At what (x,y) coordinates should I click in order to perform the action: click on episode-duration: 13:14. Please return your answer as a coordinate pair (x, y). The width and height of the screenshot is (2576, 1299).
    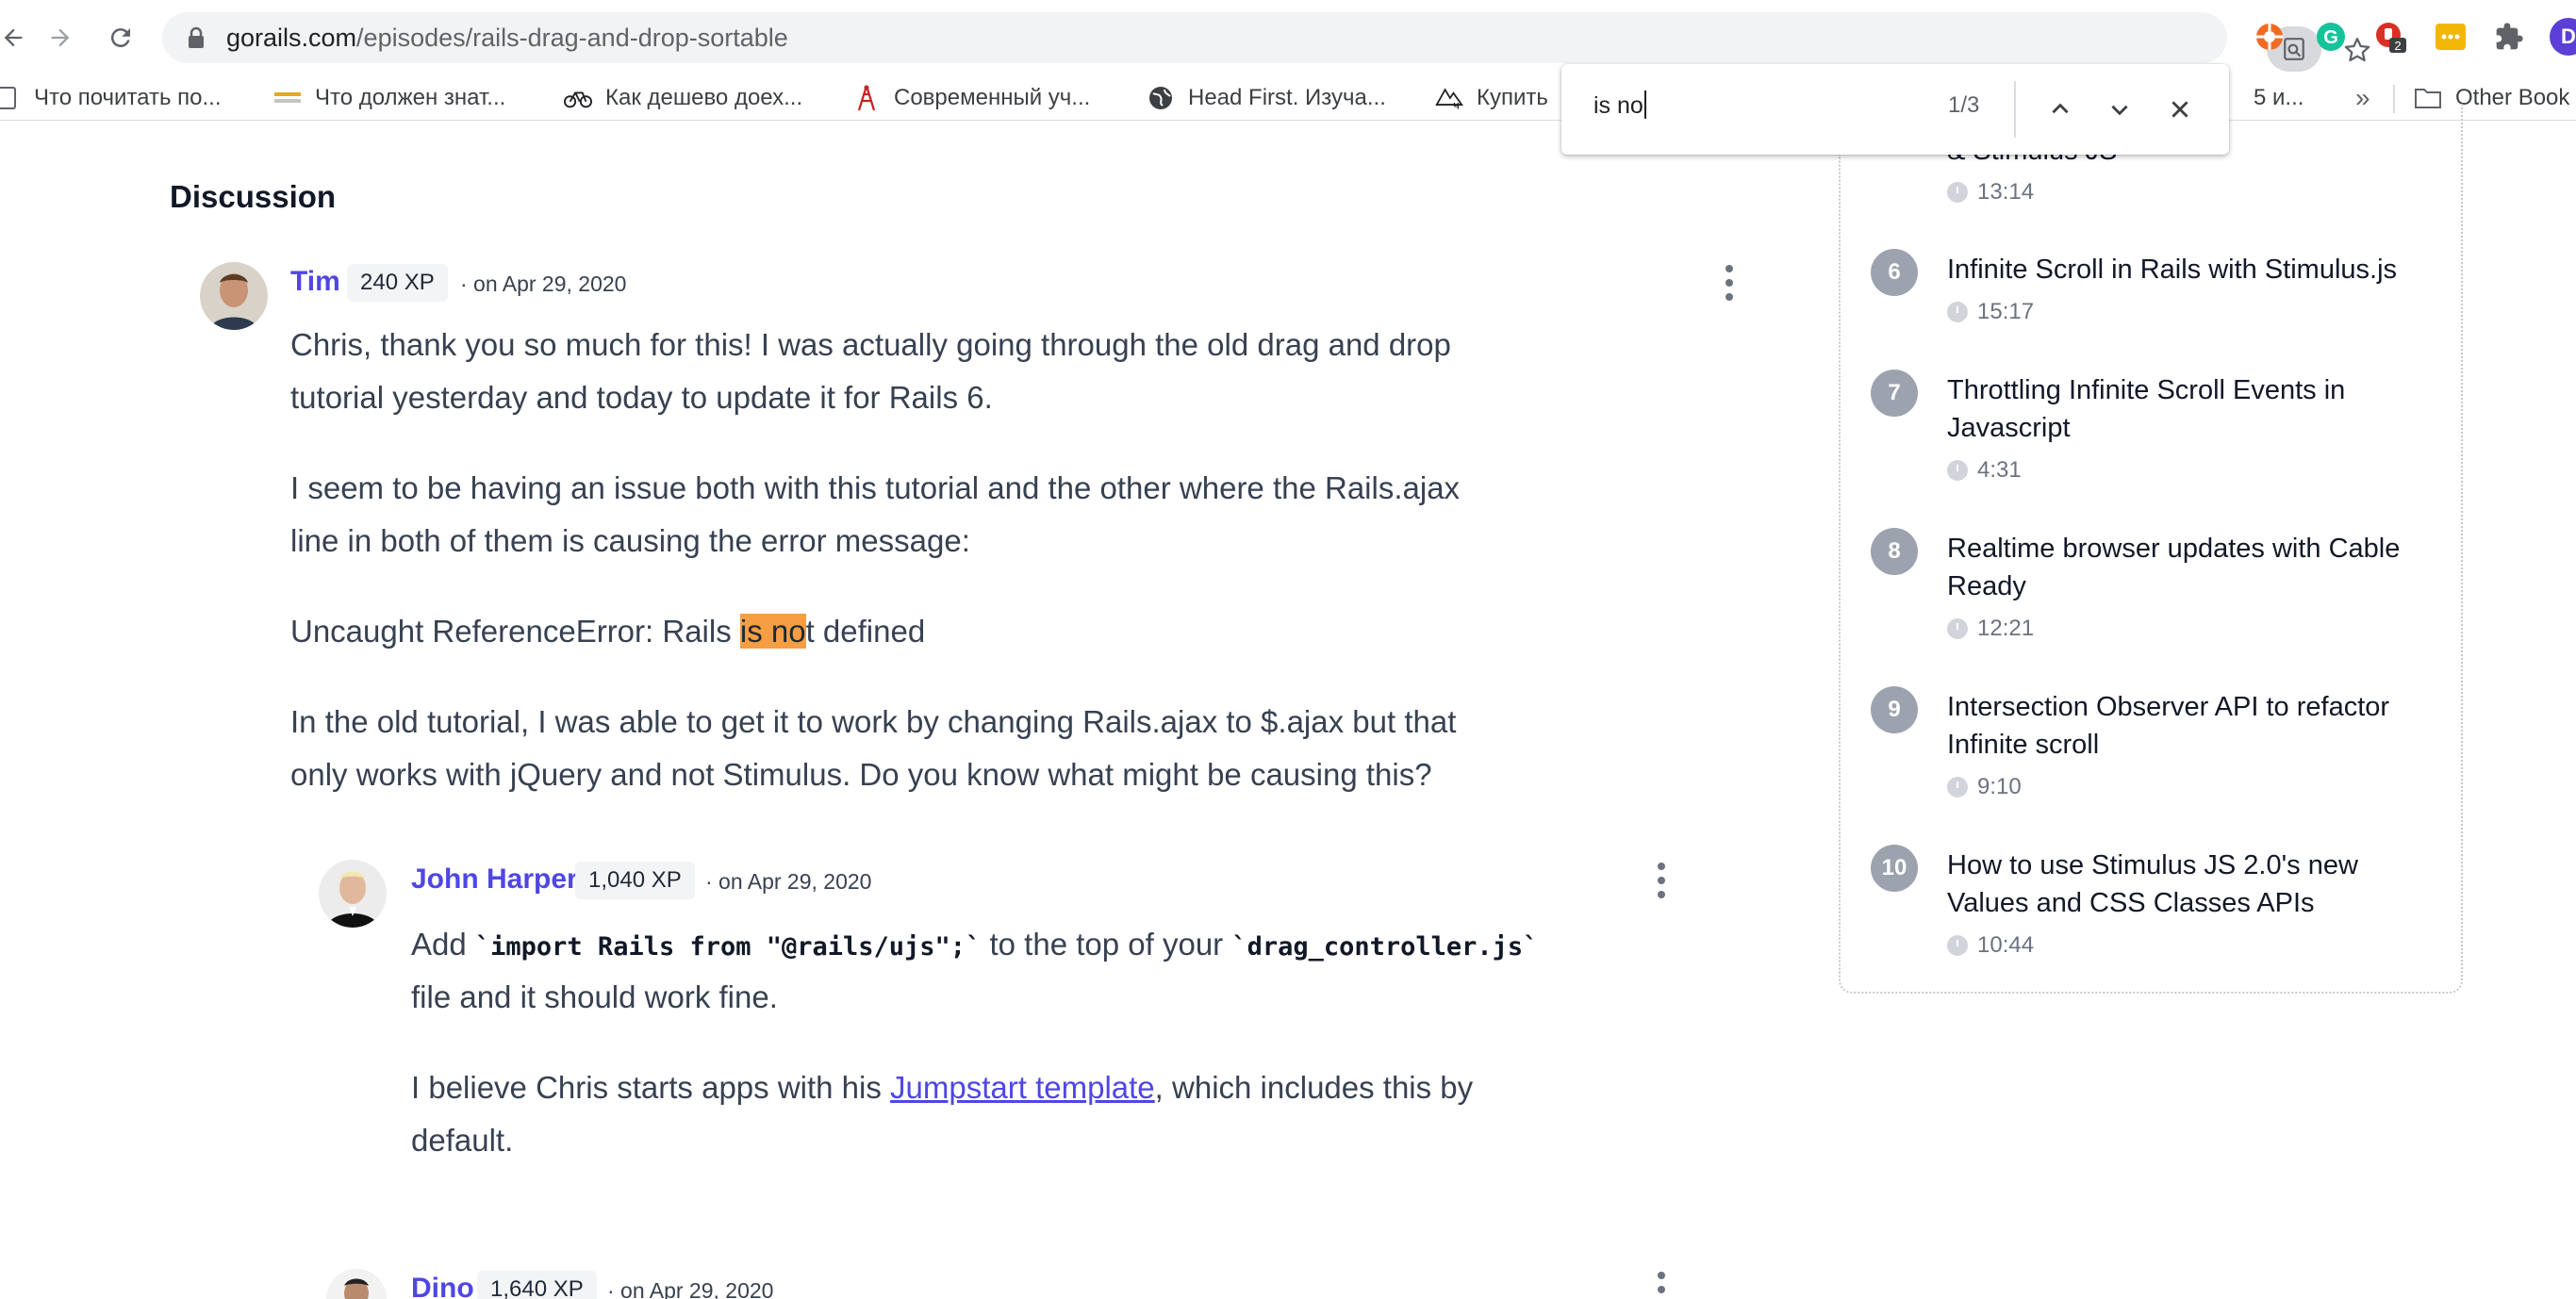
    Looking at the image, I should click on (1990, 193).